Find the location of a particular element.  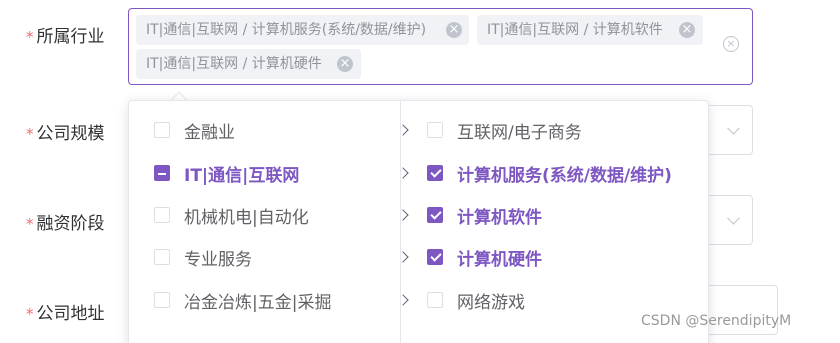

company-address-label: * 公司地址 is located at coordinates (65, 311).